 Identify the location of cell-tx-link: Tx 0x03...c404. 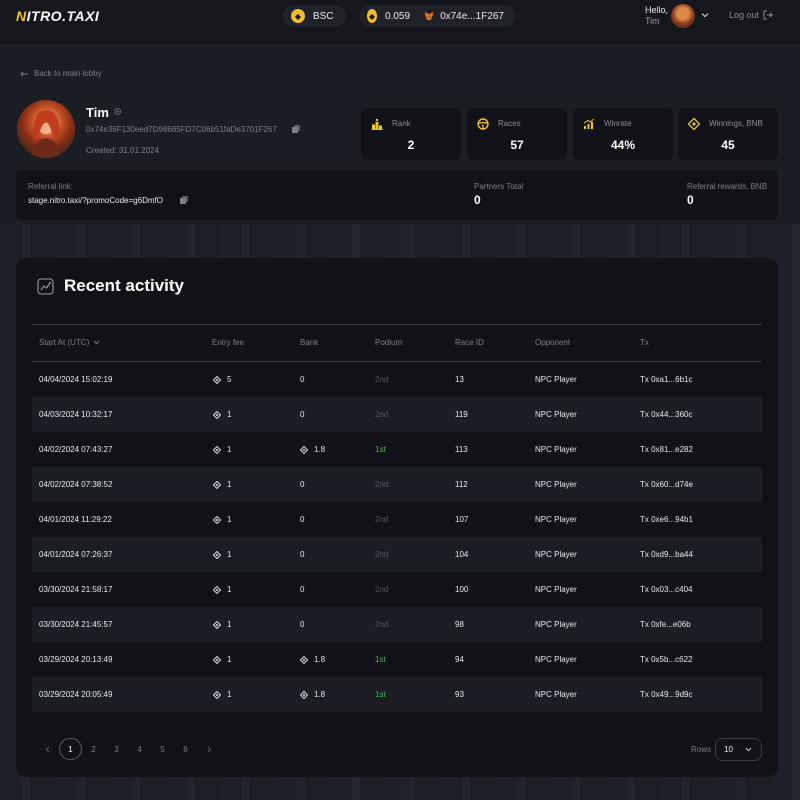
(666, 589).